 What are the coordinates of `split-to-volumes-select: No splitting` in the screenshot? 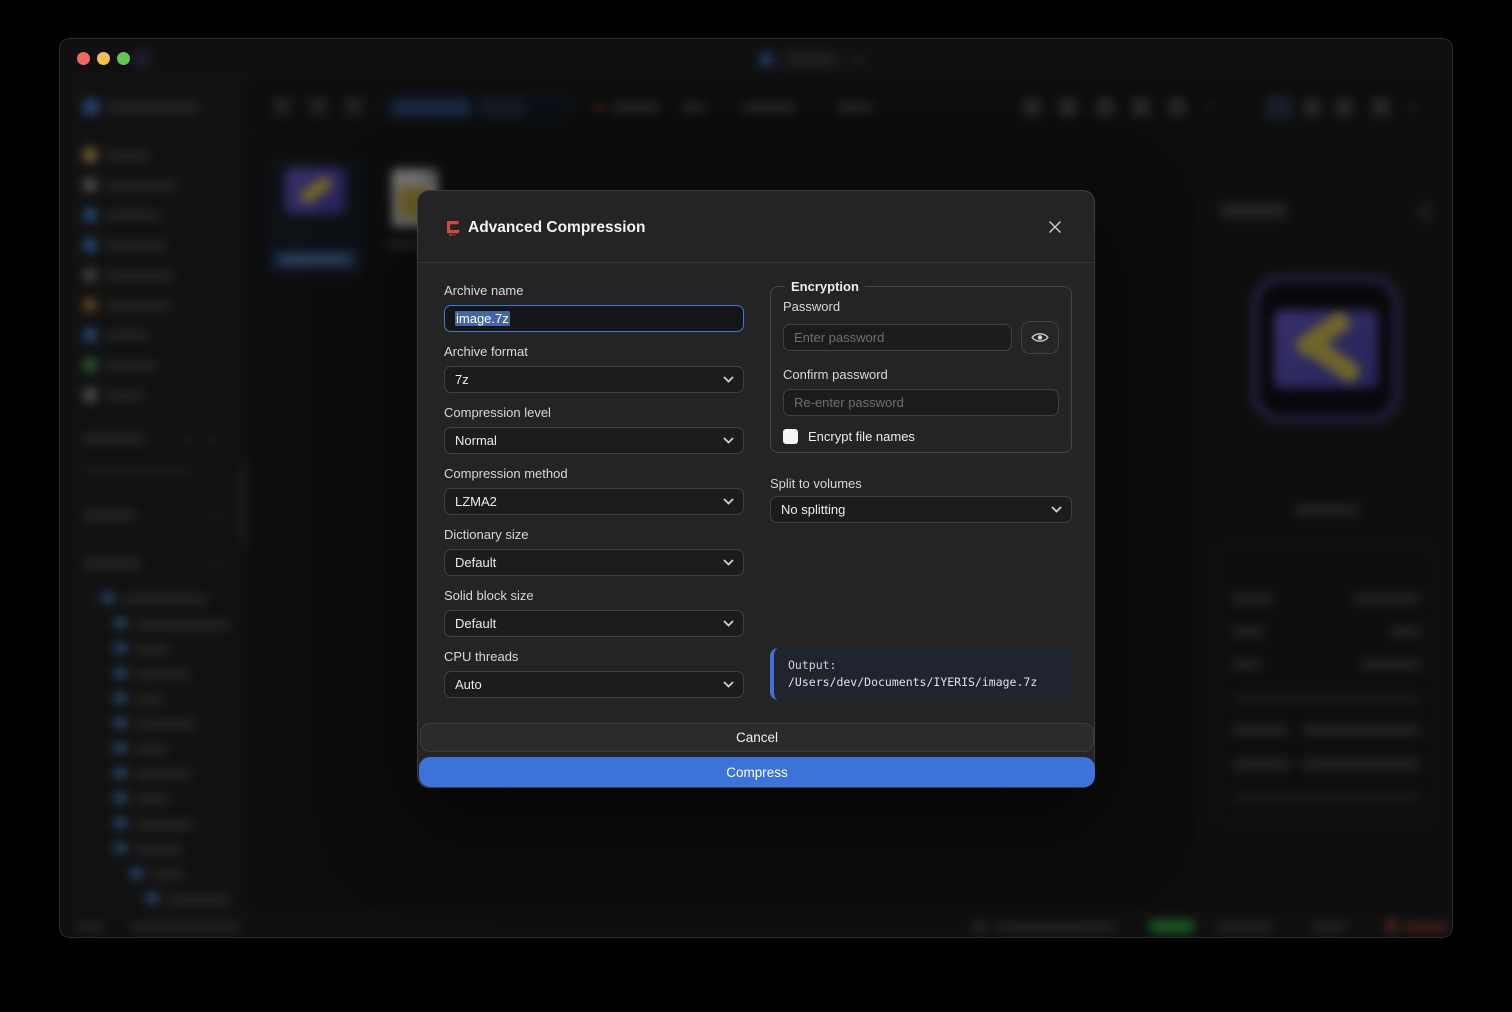 It's located at (921, 509).